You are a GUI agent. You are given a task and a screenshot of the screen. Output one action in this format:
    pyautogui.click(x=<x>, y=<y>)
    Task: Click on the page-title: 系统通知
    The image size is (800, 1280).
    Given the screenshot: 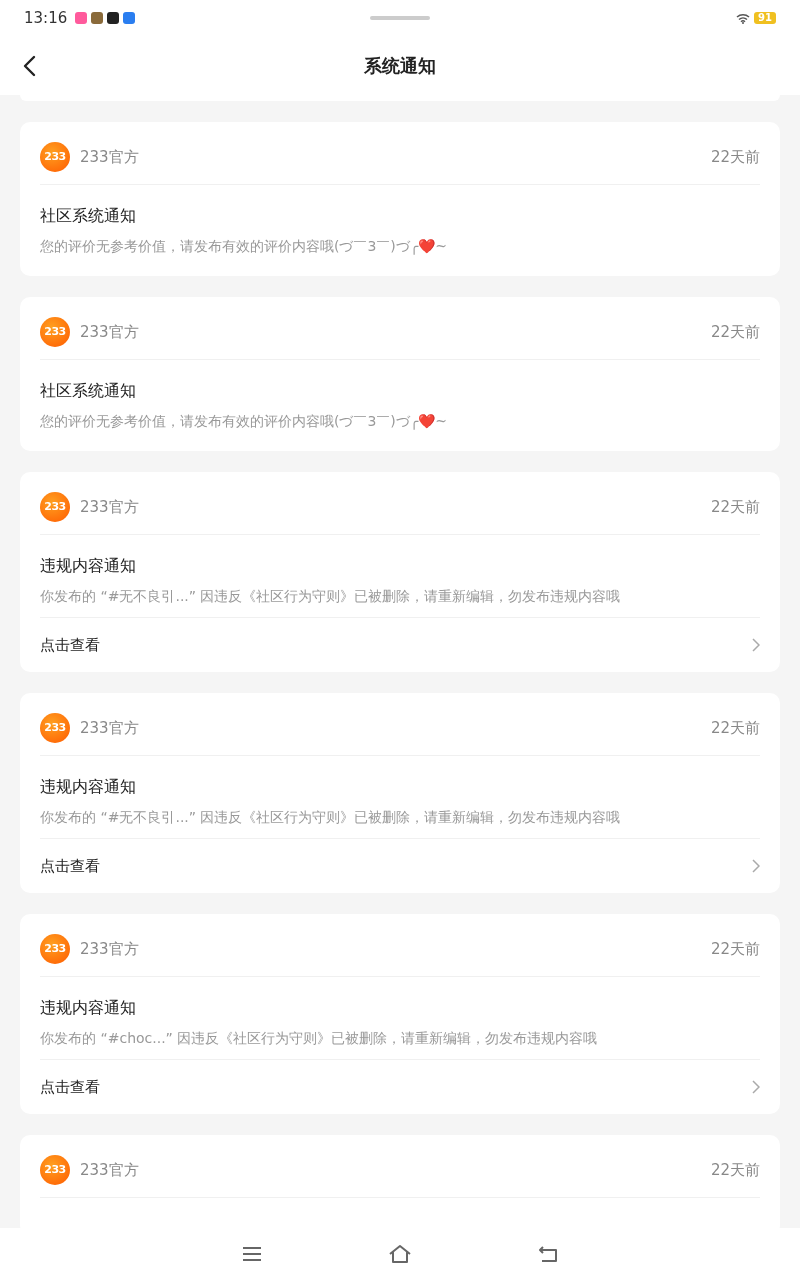 What is the action you would take?
    pyautogui.click(x=400, y=66)
    